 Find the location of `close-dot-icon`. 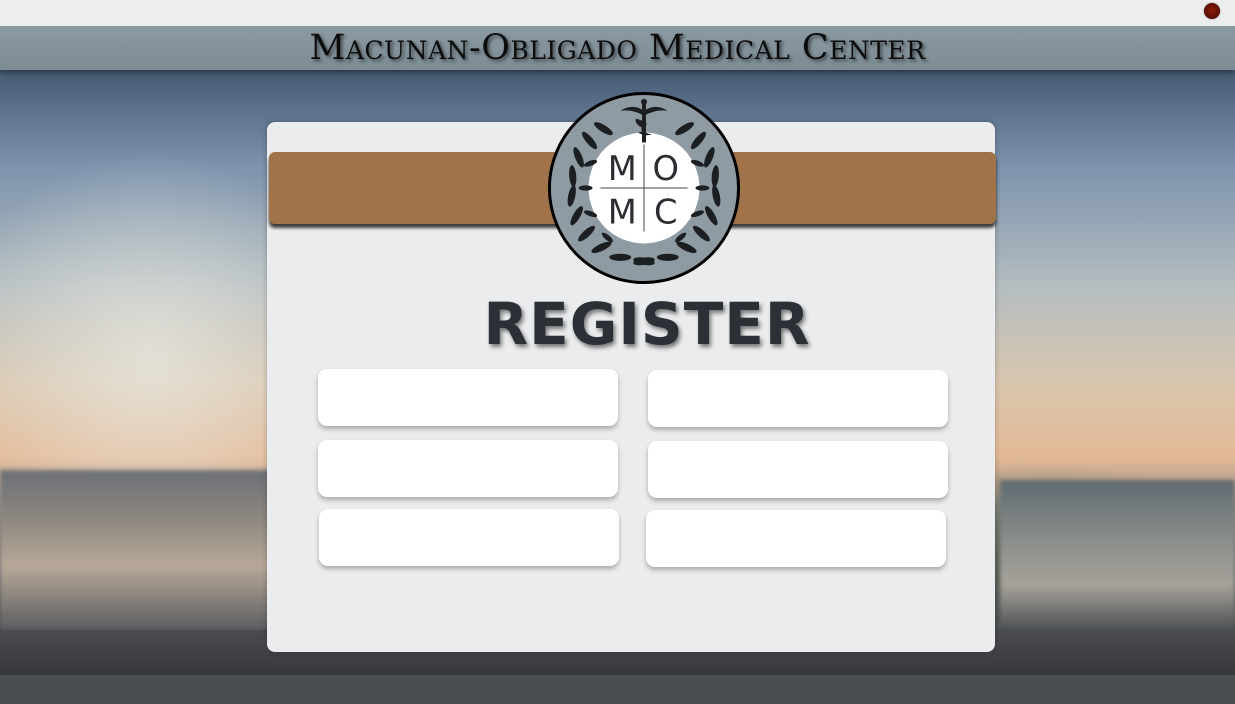

close-dot-icon is located at coordinates (1212, 11).